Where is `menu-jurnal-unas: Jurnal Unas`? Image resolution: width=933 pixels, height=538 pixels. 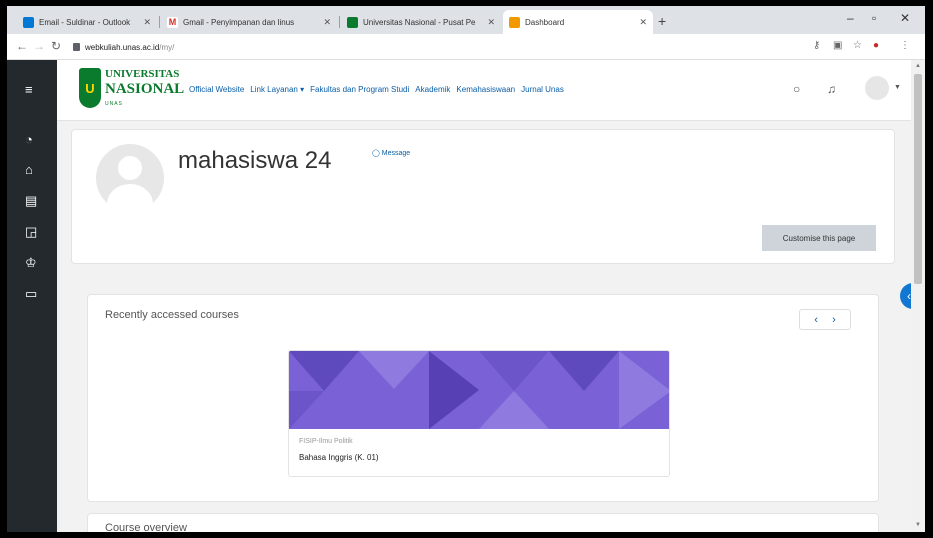
menu-jurnal-unas: Jurnal Unas is located at coordinates (542, 89).